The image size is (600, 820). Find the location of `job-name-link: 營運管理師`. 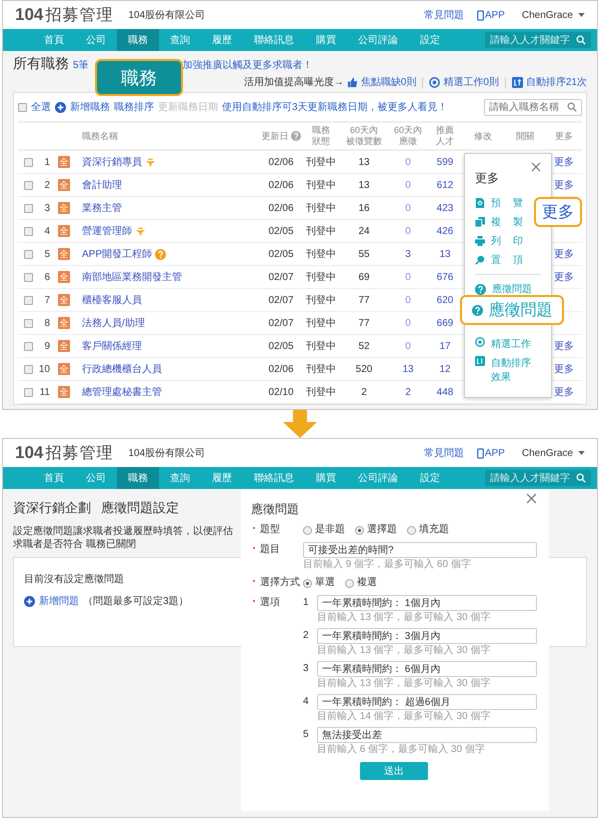

job-name-link: 營運管理師 is located at coordinates (107, 231).